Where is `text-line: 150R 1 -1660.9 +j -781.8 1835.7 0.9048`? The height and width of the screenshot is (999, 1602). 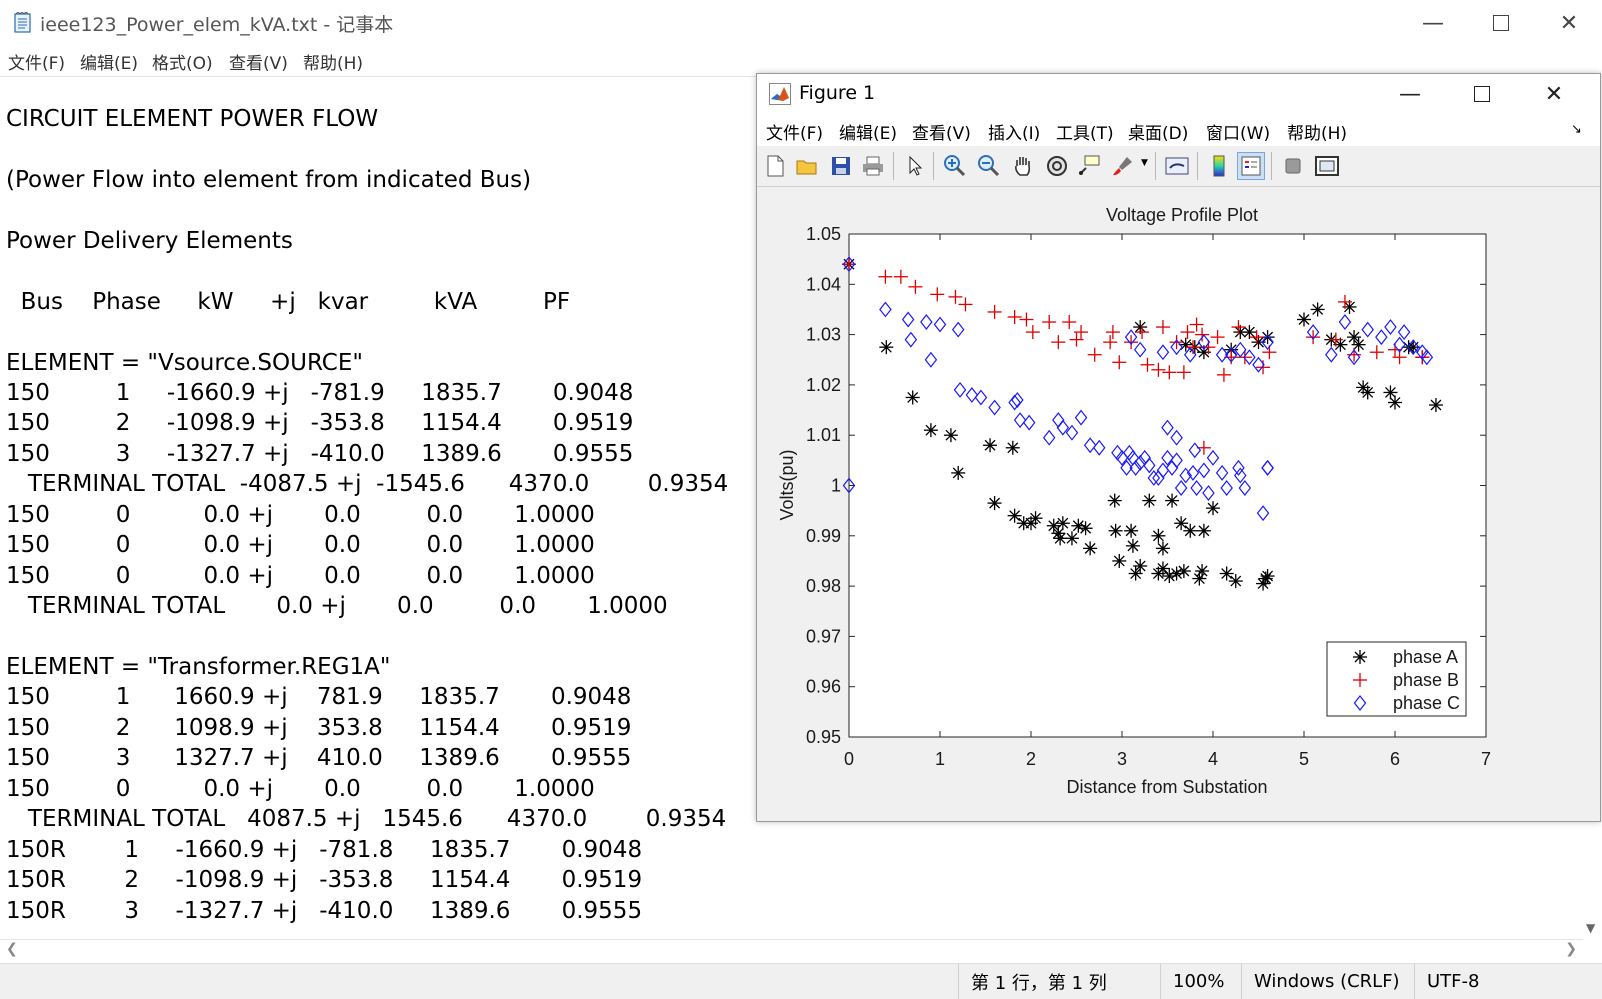 text-line: 150R 1 -1660.9 +j -781.8 1835.7 0.9048 is located at coordinates (324, 850).